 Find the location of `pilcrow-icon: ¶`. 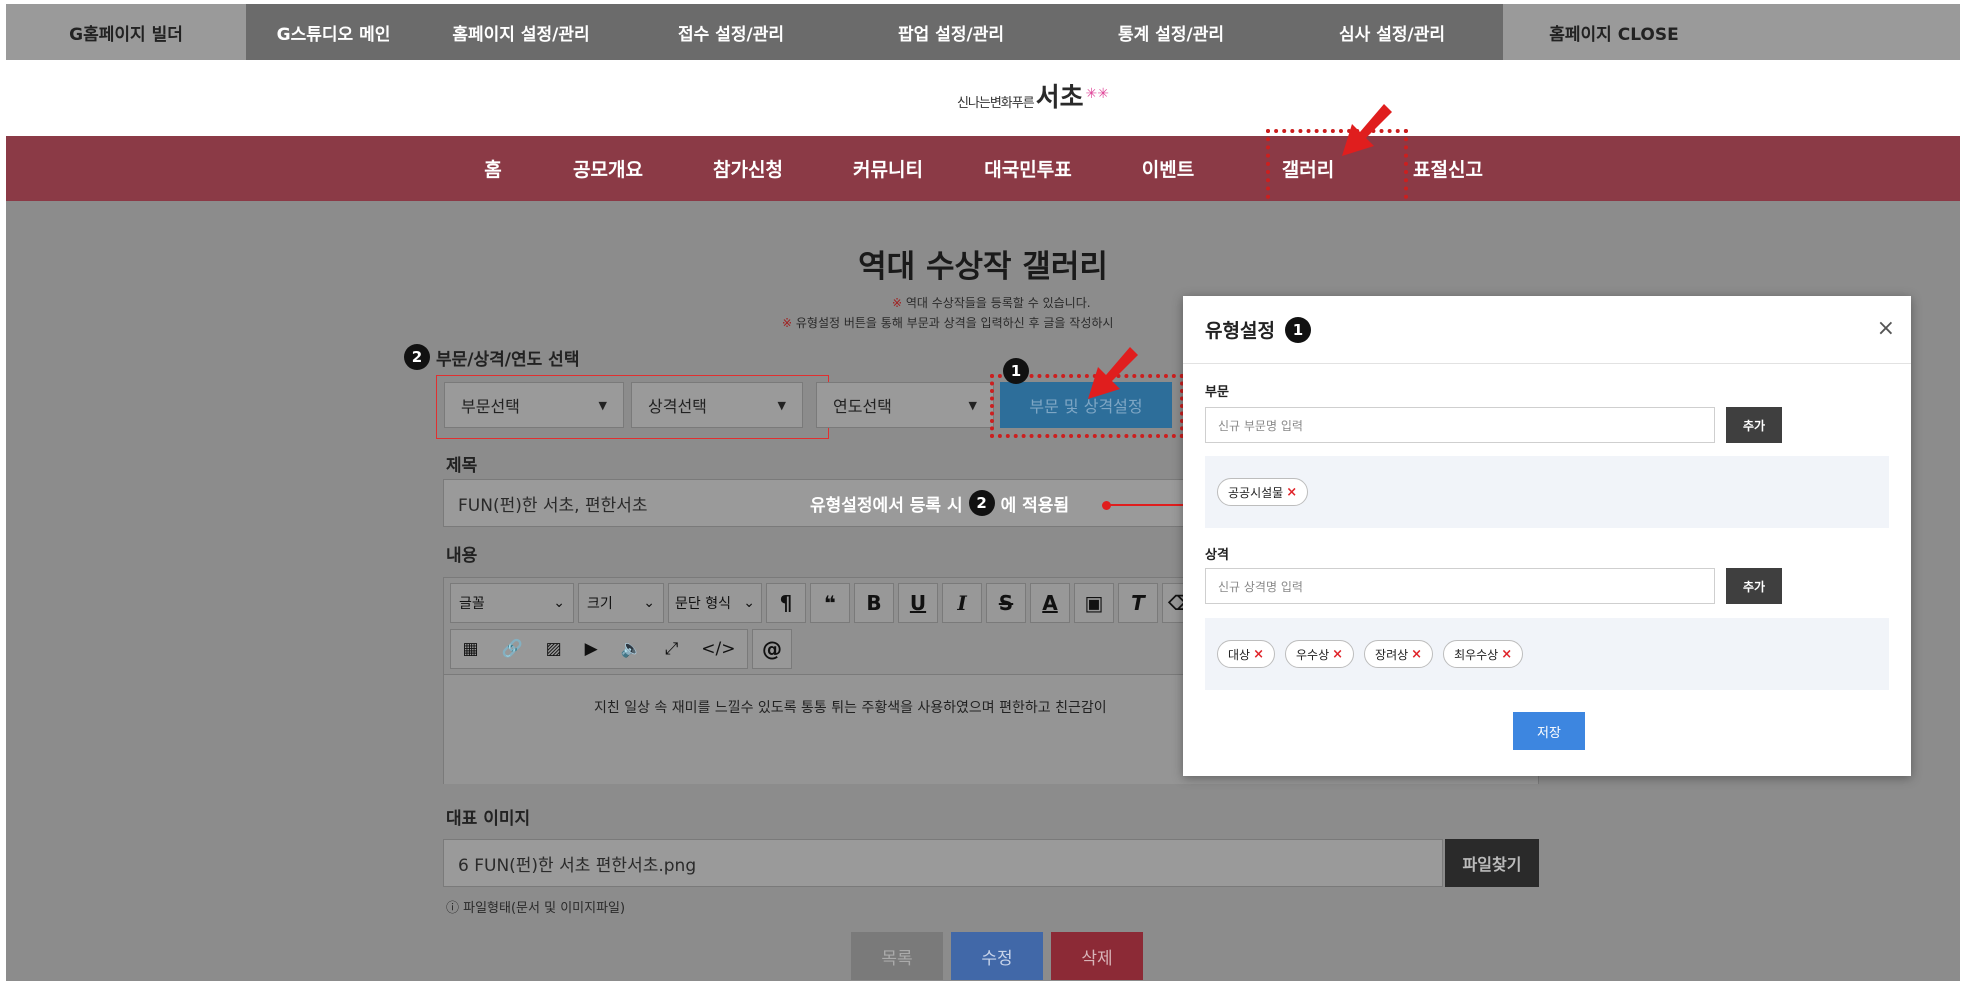

pilcrow-icon: ¶ is located at coordinates (786, 603).